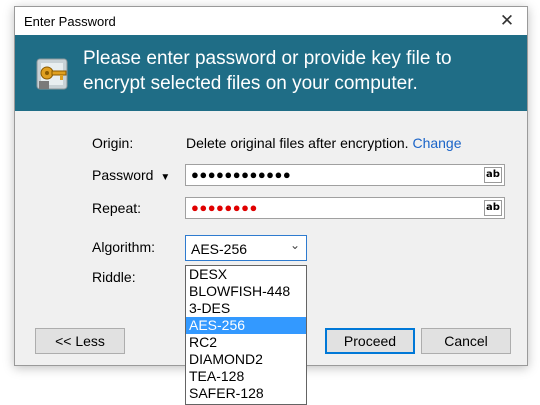 Image resolution: width=540 pixels, height=405 pixels. What do you see at coordinates (246, 342) in the screenshot?
I see `algorithm-option: RC2` at bounding box center [246, 342].